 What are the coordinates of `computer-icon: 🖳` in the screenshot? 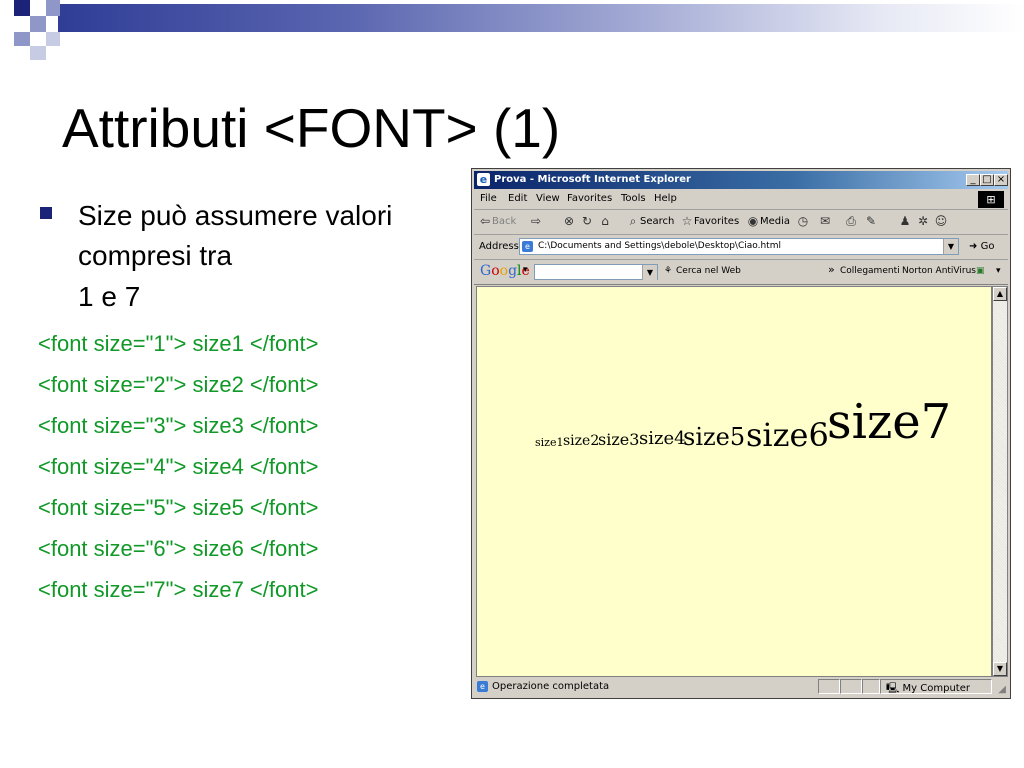 It's located at (893, 688).